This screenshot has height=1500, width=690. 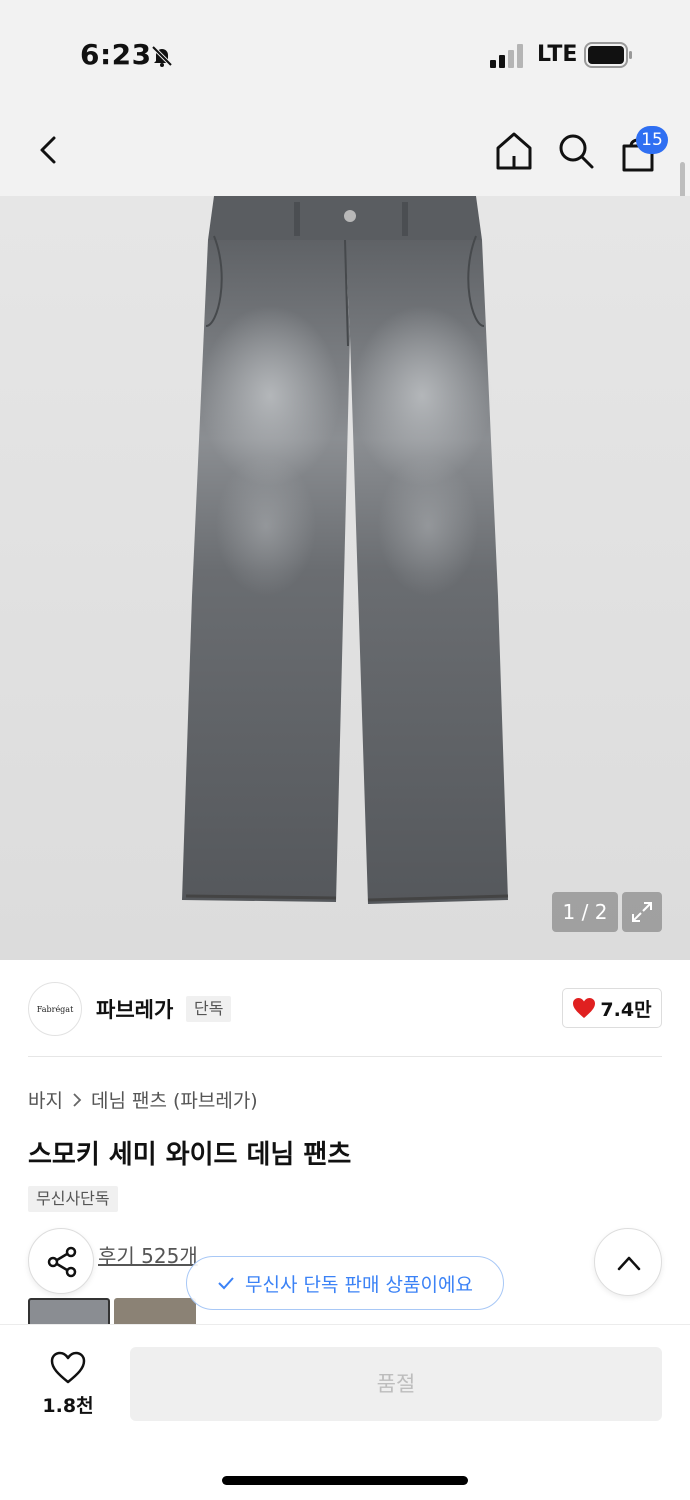 What do you see at coordinates (345, 148) in the screenshot?
I see `top-nav: 15` at bounding box center [345, 148].